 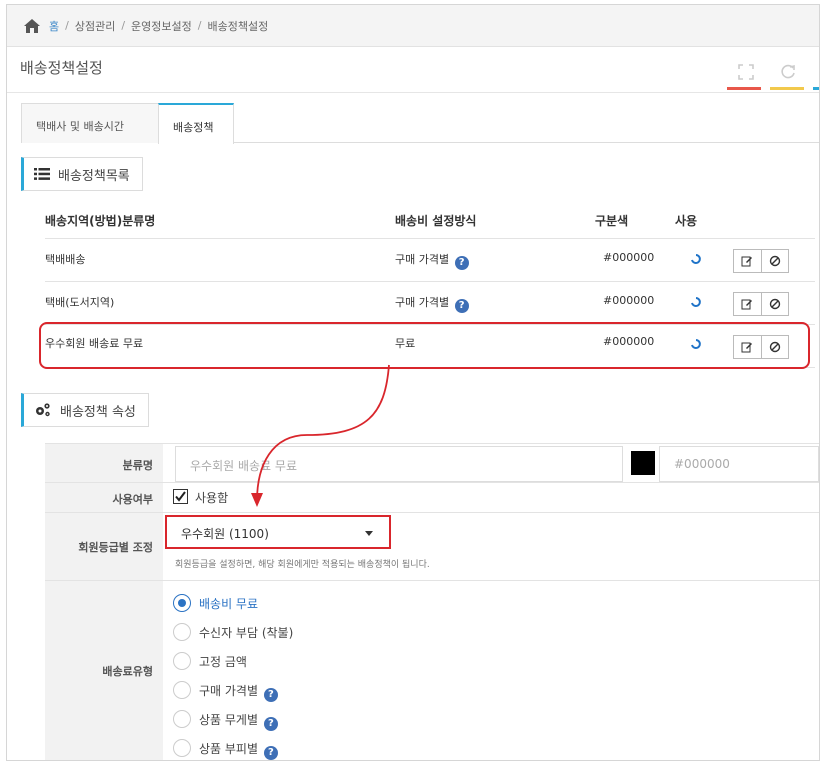 I want to click on form-row-use: 사용여부 사용함, so click(x=432, y=498).